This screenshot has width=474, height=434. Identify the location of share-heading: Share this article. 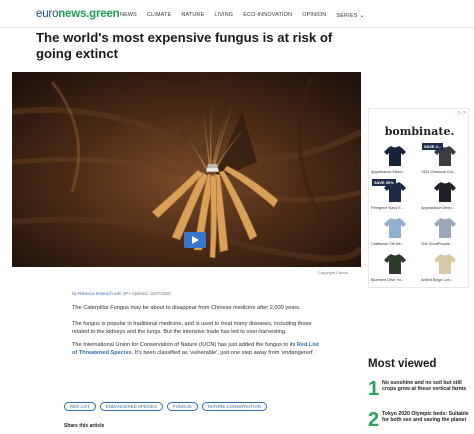
(84, 426).